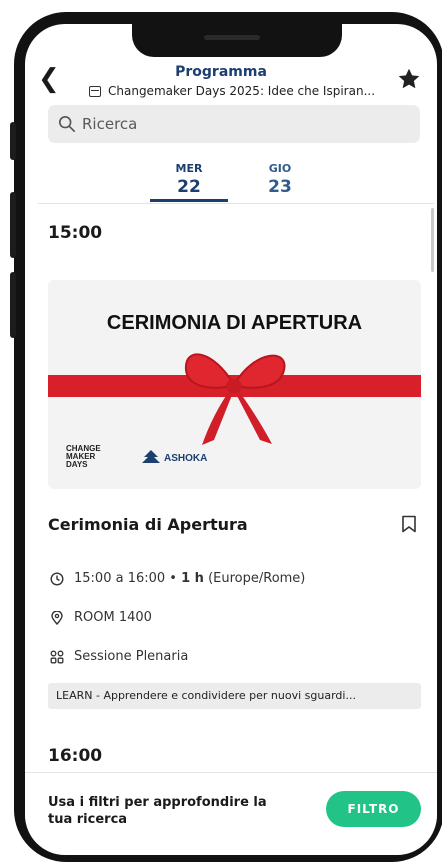 Image resolution: width=442 pixels, height=865 pixels. What do you see at coordinates (131, 656) in the screenshot?
I see `session-type: Sessione Plenaria` at bounding box center [131, 656].